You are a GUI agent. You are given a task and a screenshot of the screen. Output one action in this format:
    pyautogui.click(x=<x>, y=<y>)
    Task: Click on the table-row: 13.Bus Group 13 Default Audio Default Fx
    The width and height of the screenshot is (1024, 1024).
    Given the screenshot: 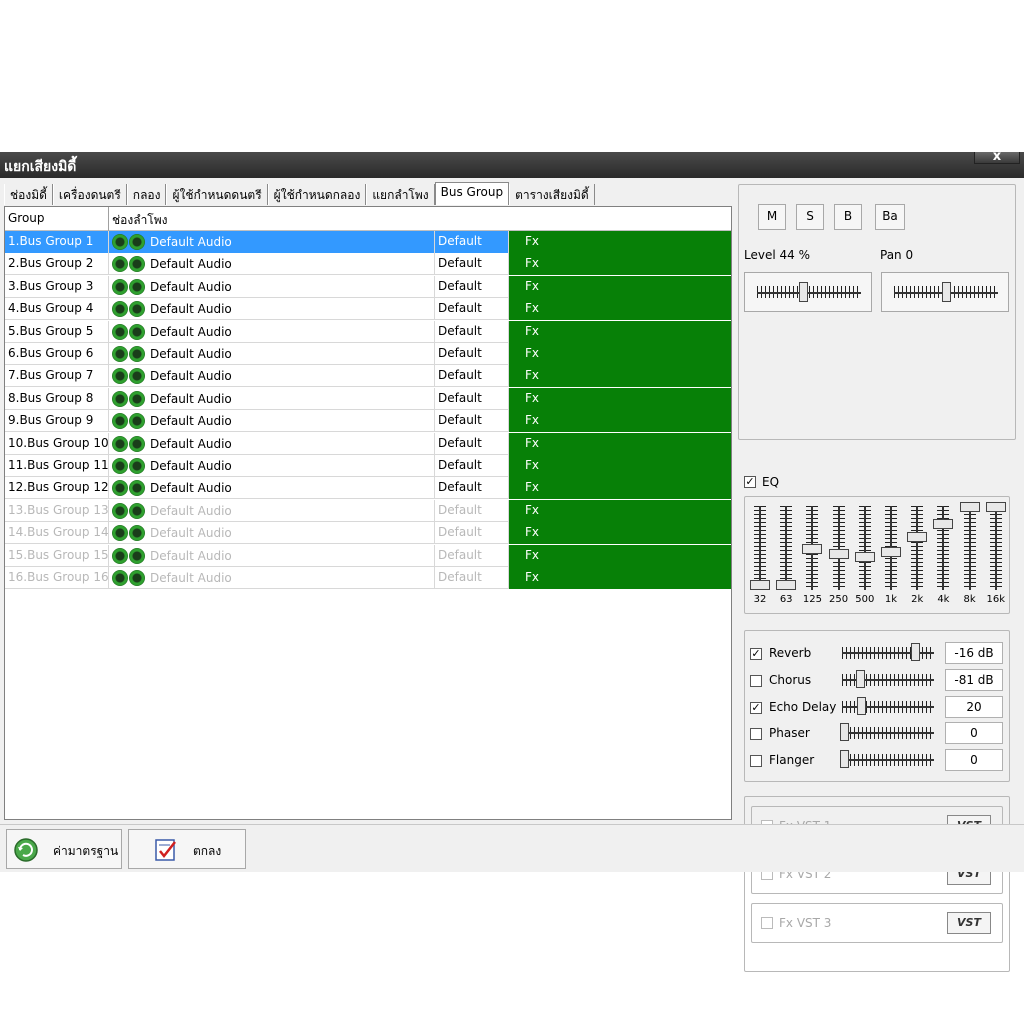 What is the action you would take?
    pyautogui.click(x=368, y=510)
    